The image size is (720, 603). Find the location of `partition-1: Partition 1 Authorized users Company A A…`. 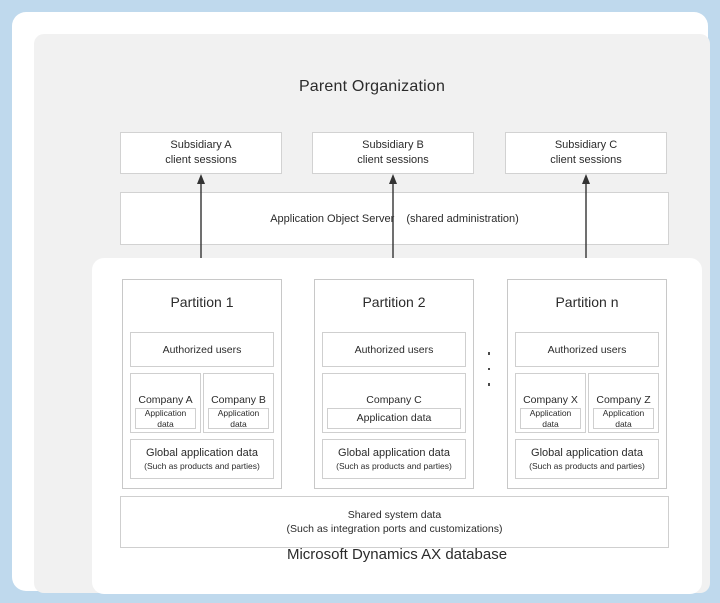

partition-1: Partition 1 Authorized users Company A A… is located at coordinates (202, 384).